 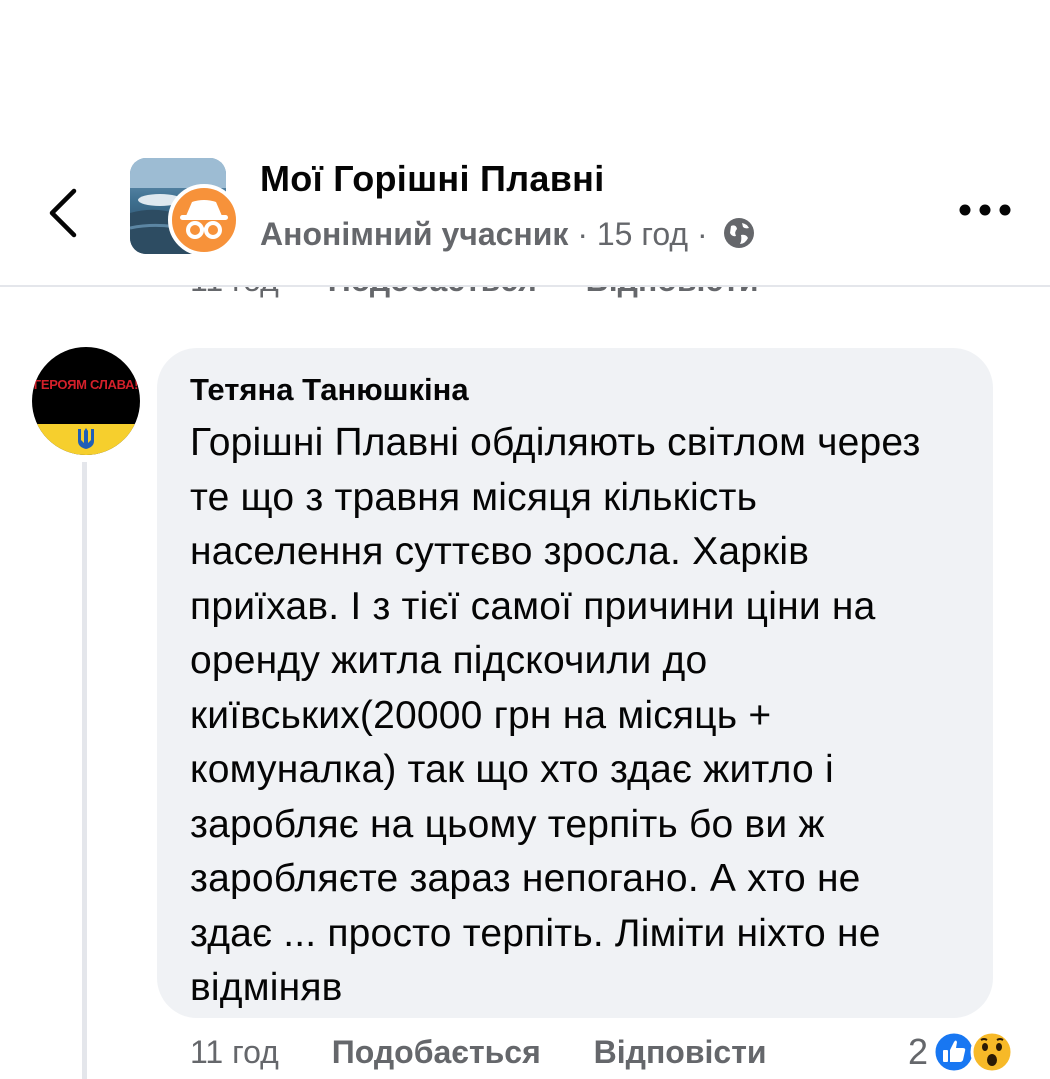 I want to click on comment-line: населення суттєво зросла. Харків, so click(x=500, y=551).